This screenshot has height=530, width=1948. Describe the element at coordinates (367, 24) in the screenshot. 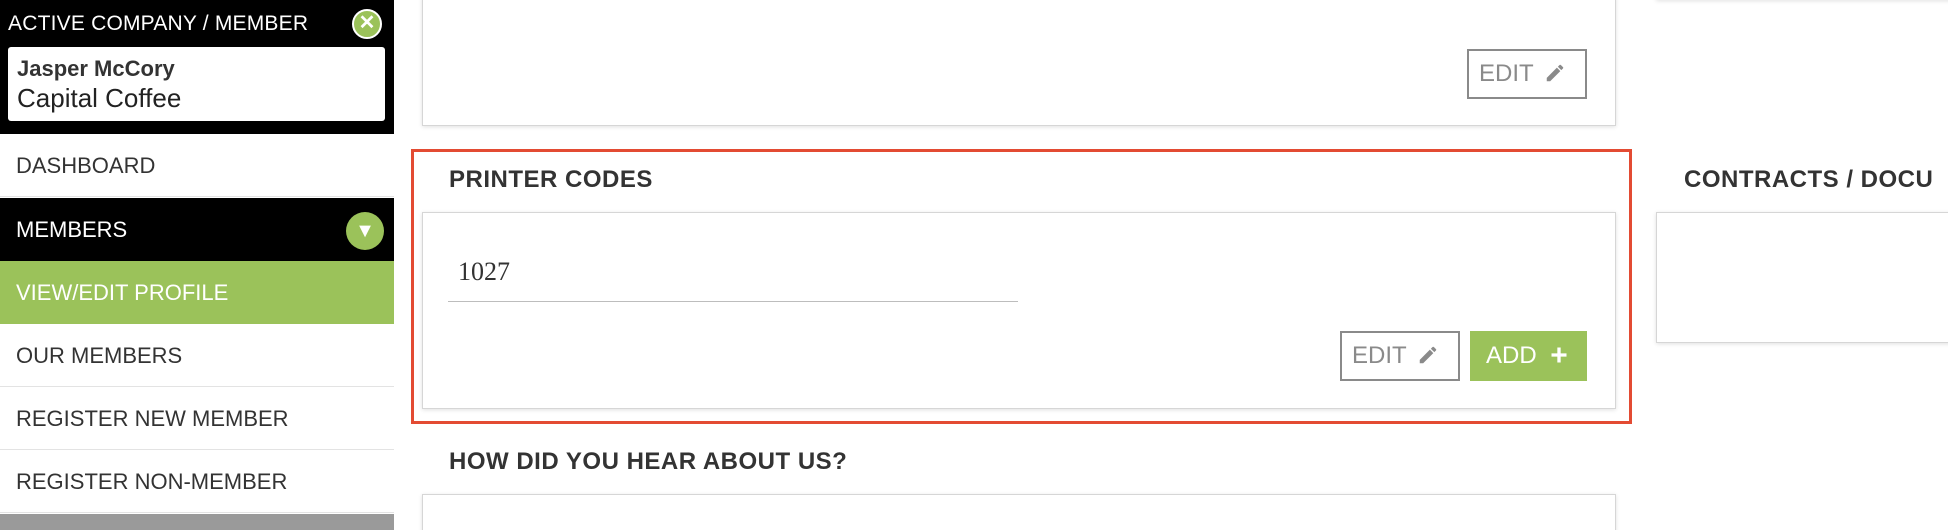

I see `close-icon: ✕` at that location.